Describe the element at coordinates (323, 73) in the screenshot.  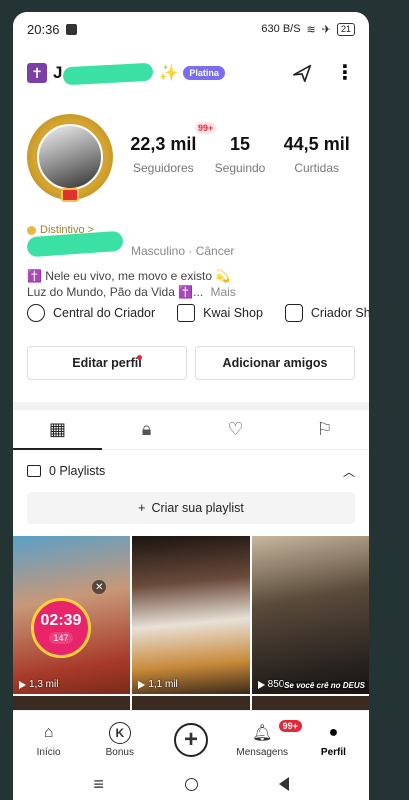
I see `header-actions: ⋮` at that location.